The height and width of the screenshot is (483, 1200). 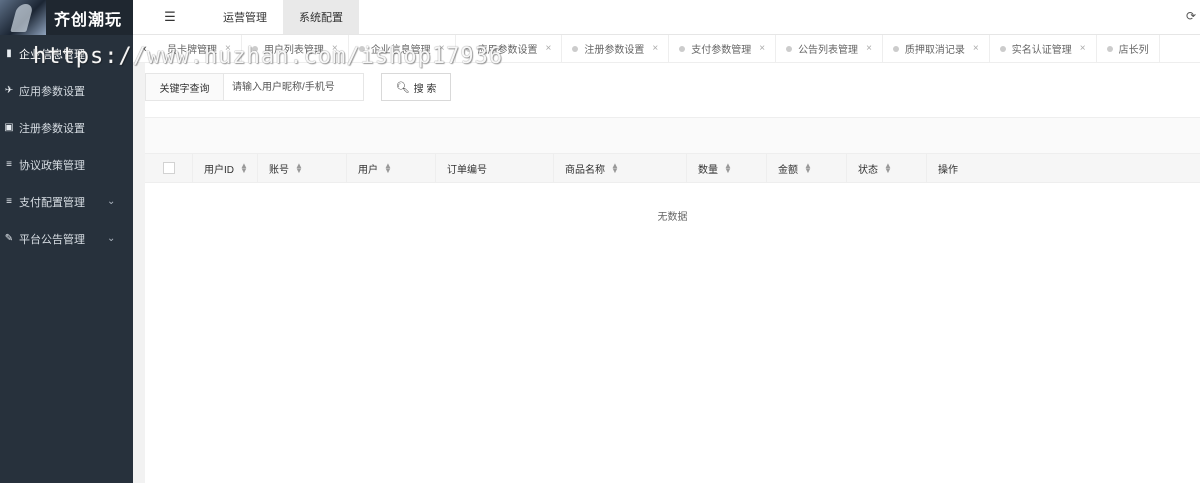 What do you see at coordinates (66, 238) in the screenshot?
I see `sidebar-item-announcement: ✎ 平台公告管理 ⌄` at bounding box center [66, 238].